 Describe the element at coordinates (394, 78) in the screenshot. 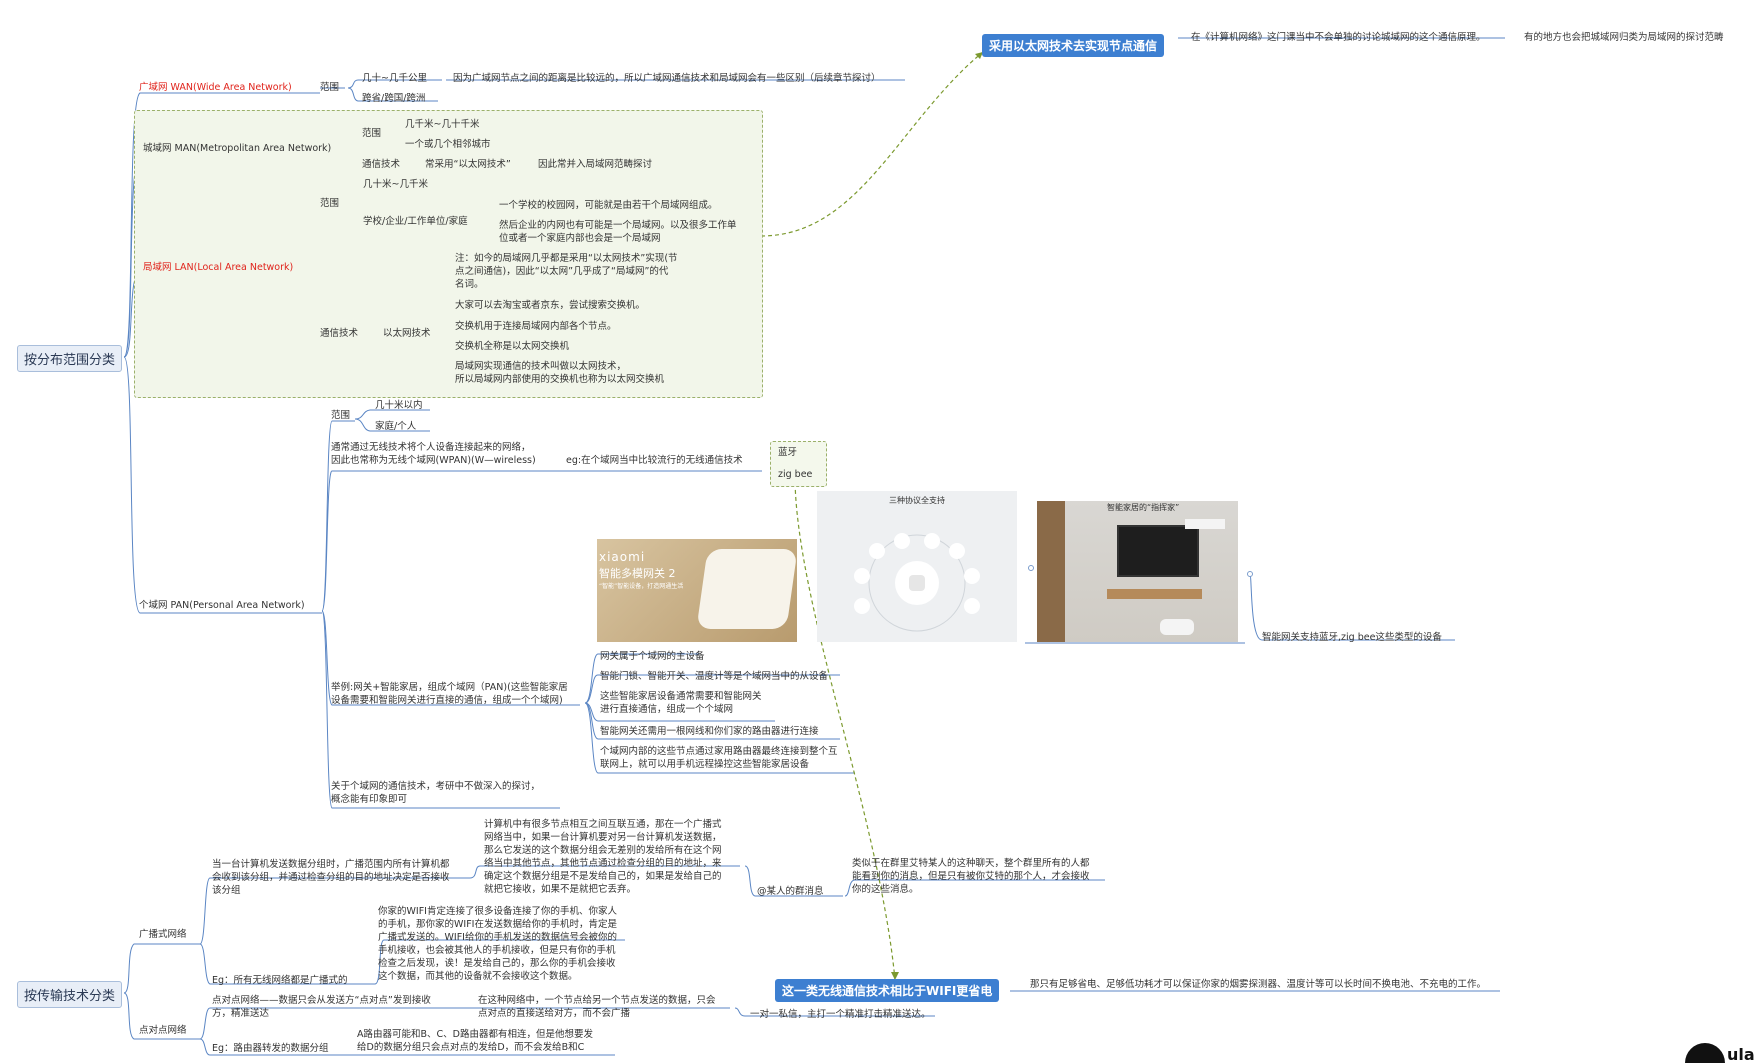

I see `wan-range-distance: 几十~几千公里` at that location.